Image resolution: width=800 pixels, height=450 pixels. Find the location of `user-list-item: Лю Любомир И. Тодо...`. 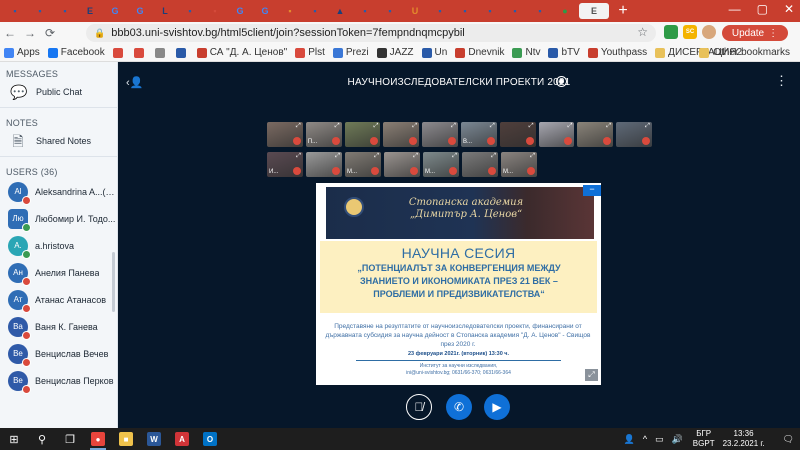

user-list-item: Лю Любомир И. Тодо... is located at coordinates (58, 218).